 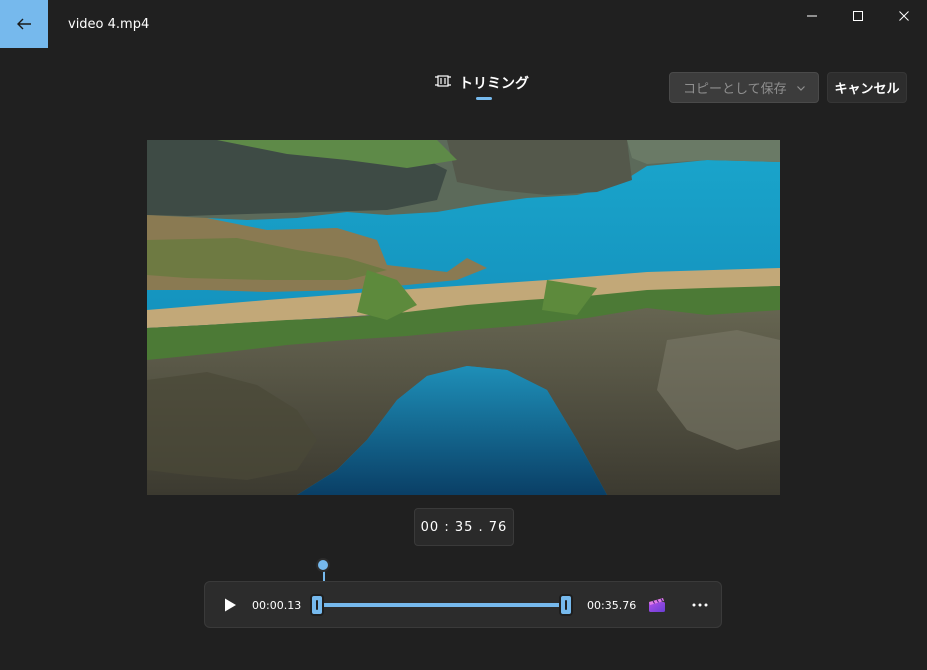 I want to click on more-options-button, so click(x=700, y=605).